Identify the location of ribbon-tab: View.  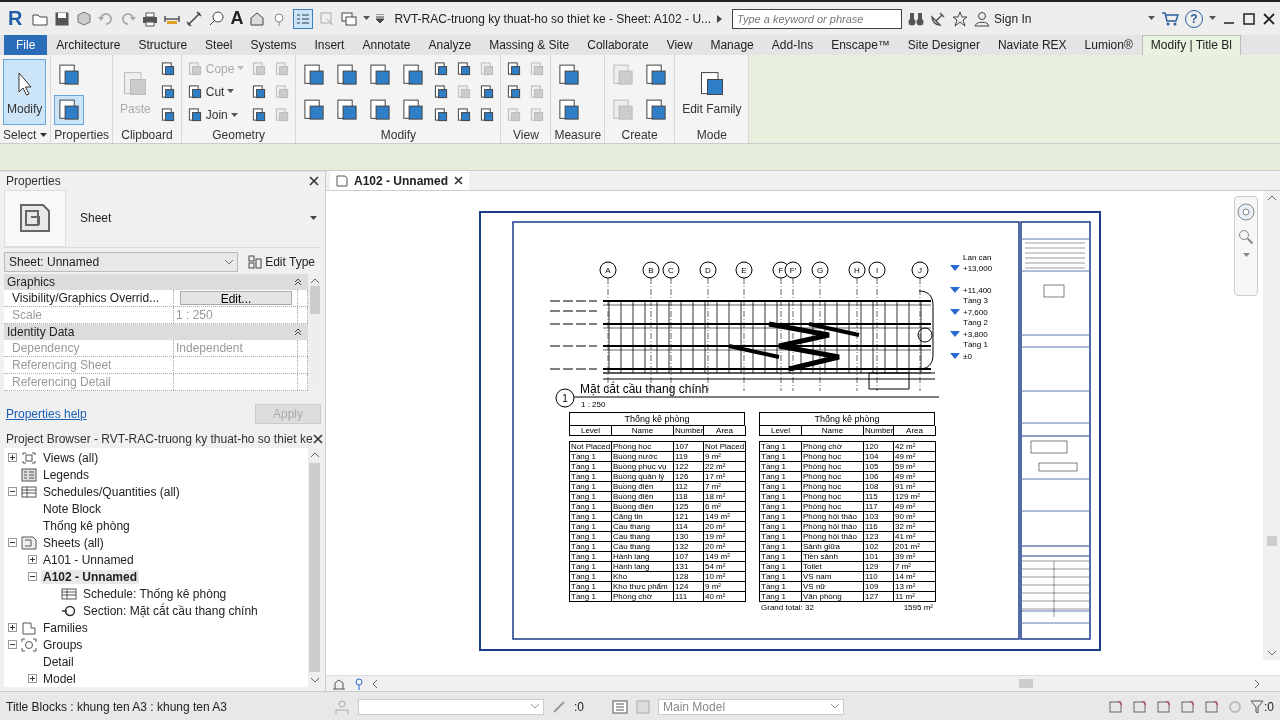
(679, 45).